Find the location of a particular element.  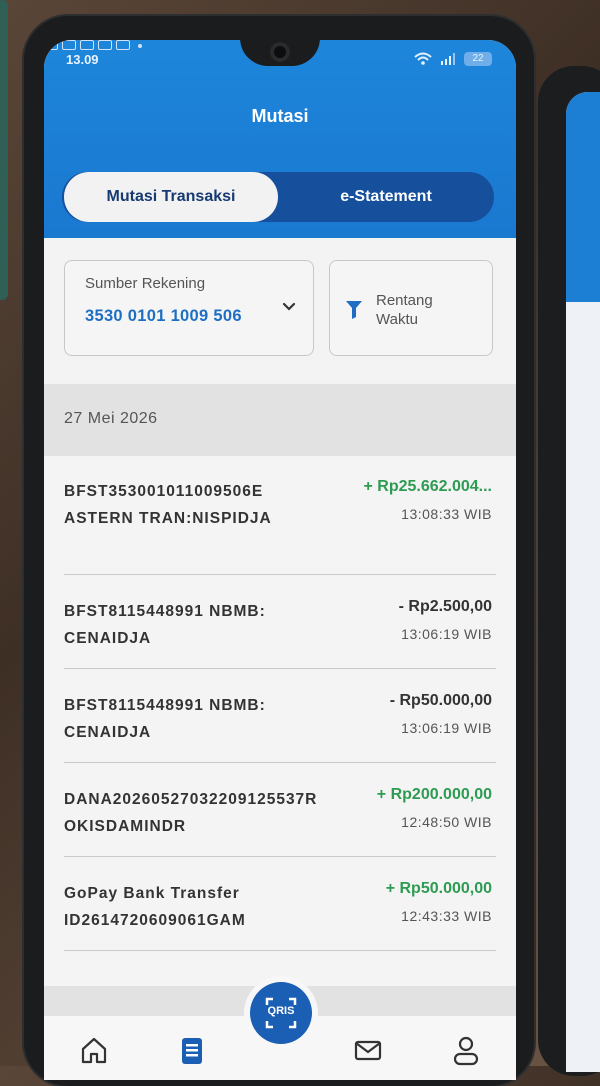

transaction-amount: + Rp200.000,00 is located at coordinates (434, 794).